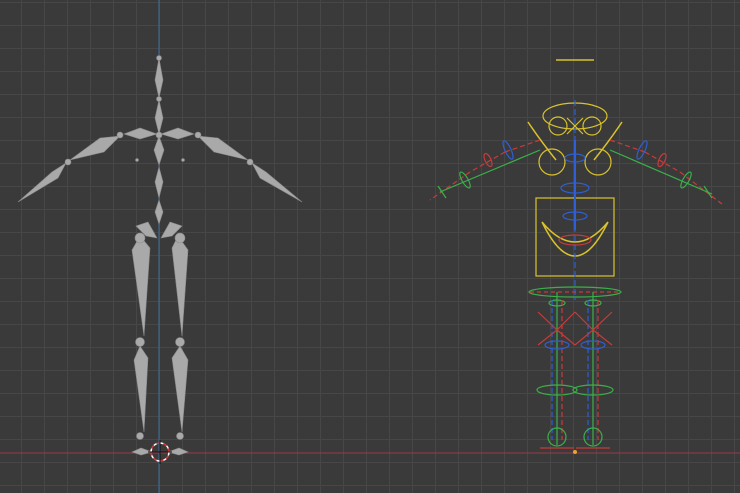 Image resolution: width=740 pixels, height=493 pixels. Describe the element at coordinates (558, 126) in the screenshot. I see `ctrl-eye-left` at that location.